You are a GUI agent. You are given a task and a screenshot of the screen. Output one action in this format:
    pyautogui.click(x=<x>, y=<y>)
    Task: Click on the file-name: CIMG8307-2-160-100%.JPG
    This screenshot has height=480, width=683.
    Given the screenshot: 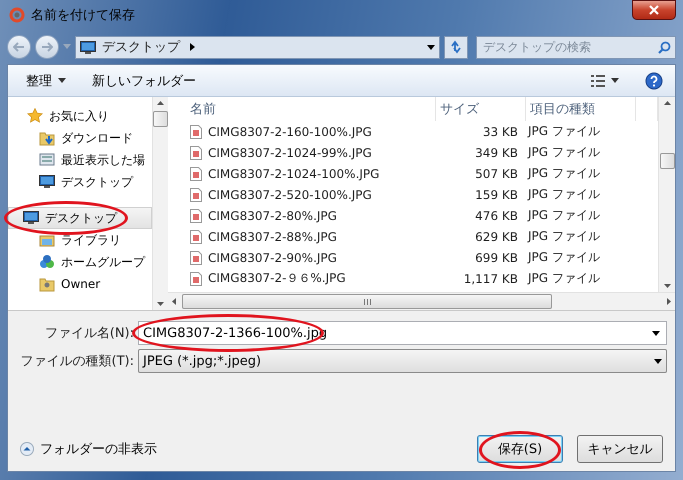 What is the action you would take?
    pyautogui.click(x=290, y=131)
    